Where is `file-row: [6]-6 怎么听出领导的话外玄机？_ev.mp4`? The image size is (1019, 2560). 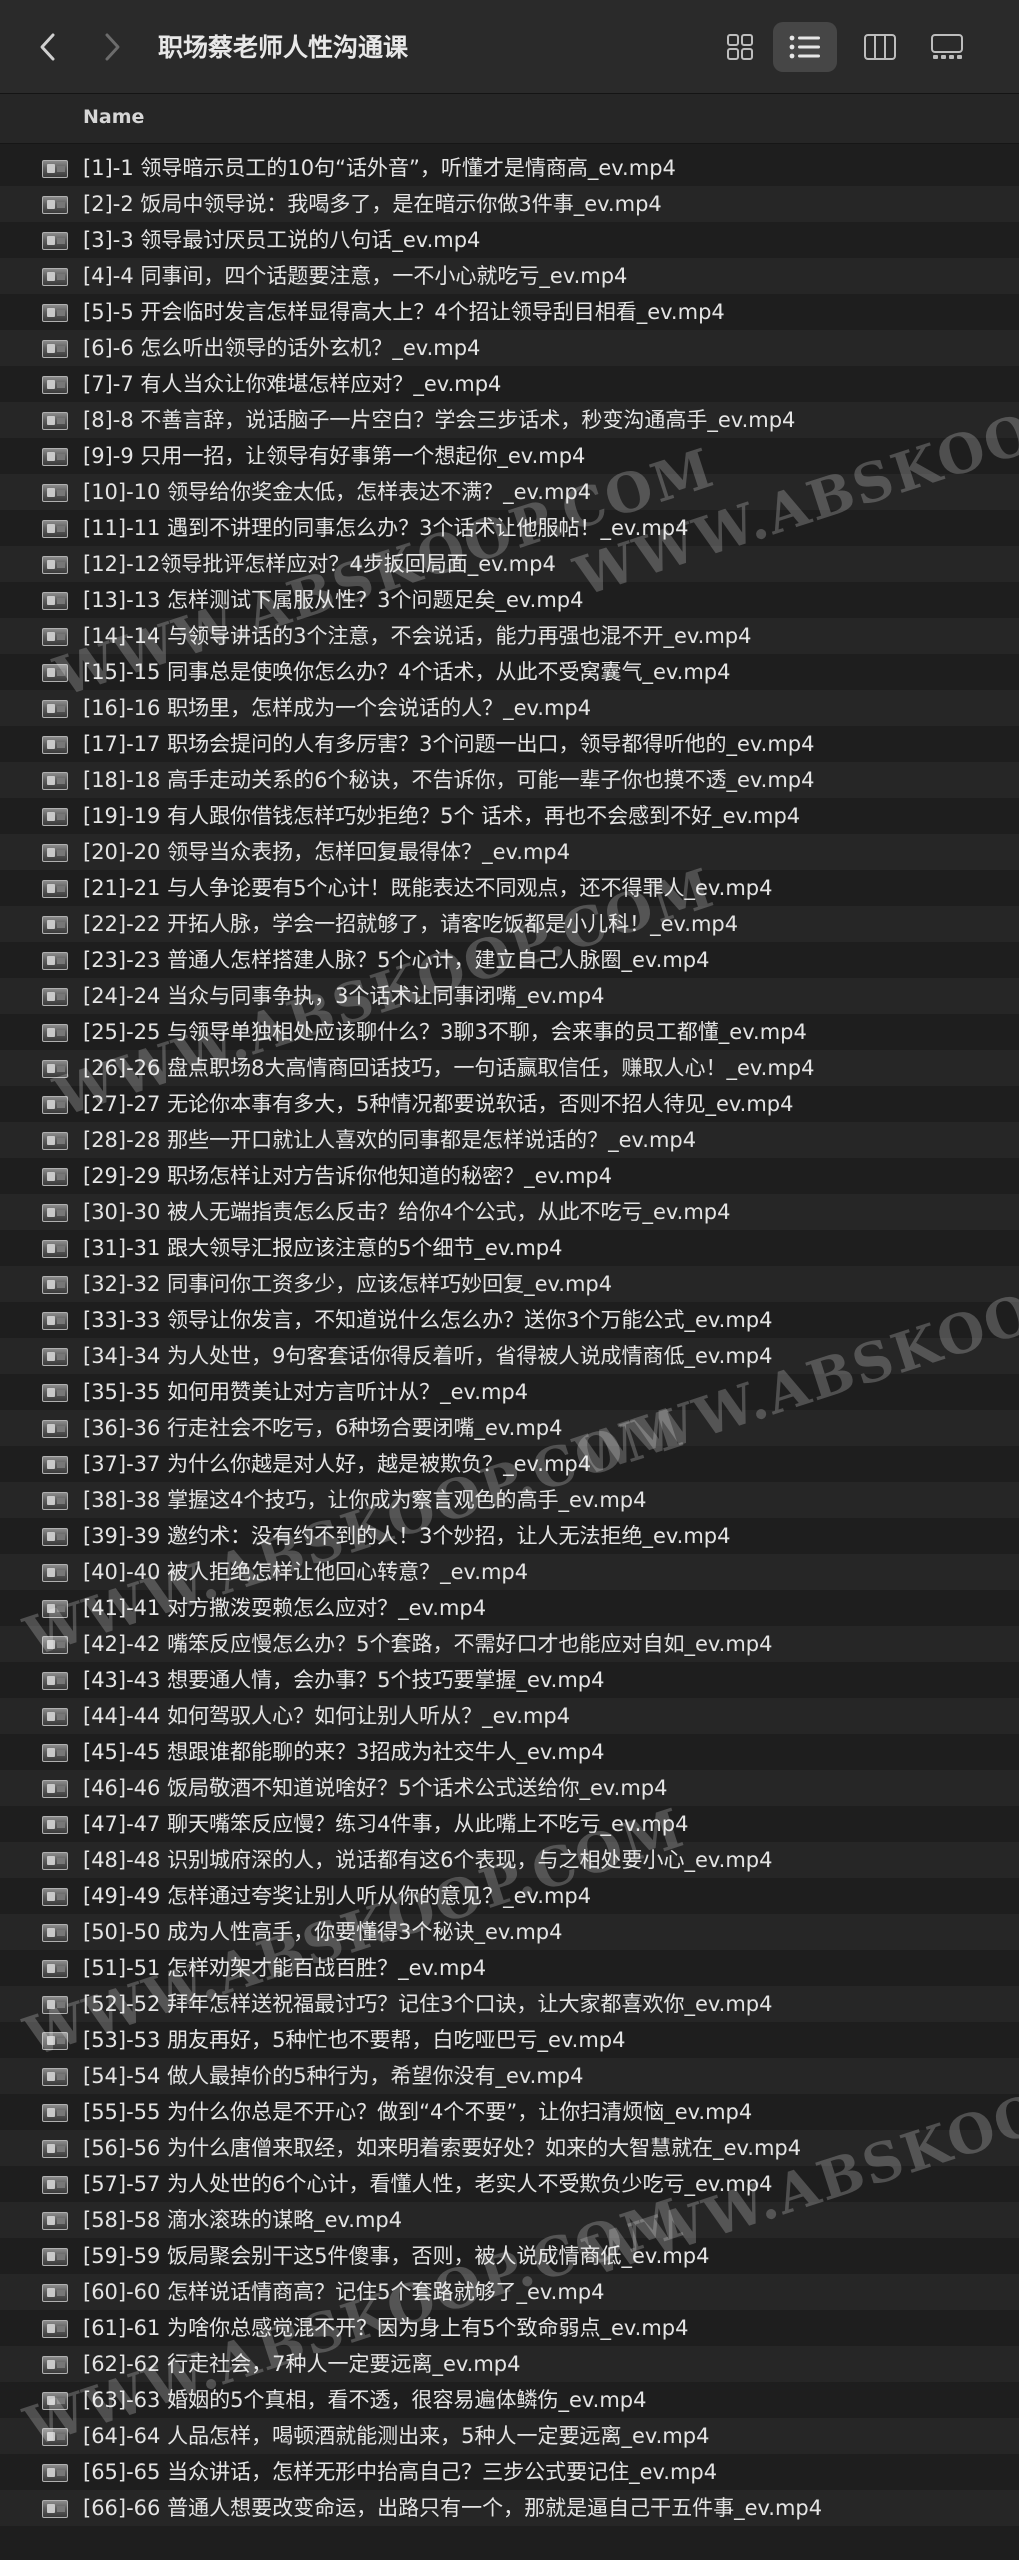
file-row: [6]-6 怎么听出领导的话外玄机？_ev.mp4 is located at coordinates (509, 348).